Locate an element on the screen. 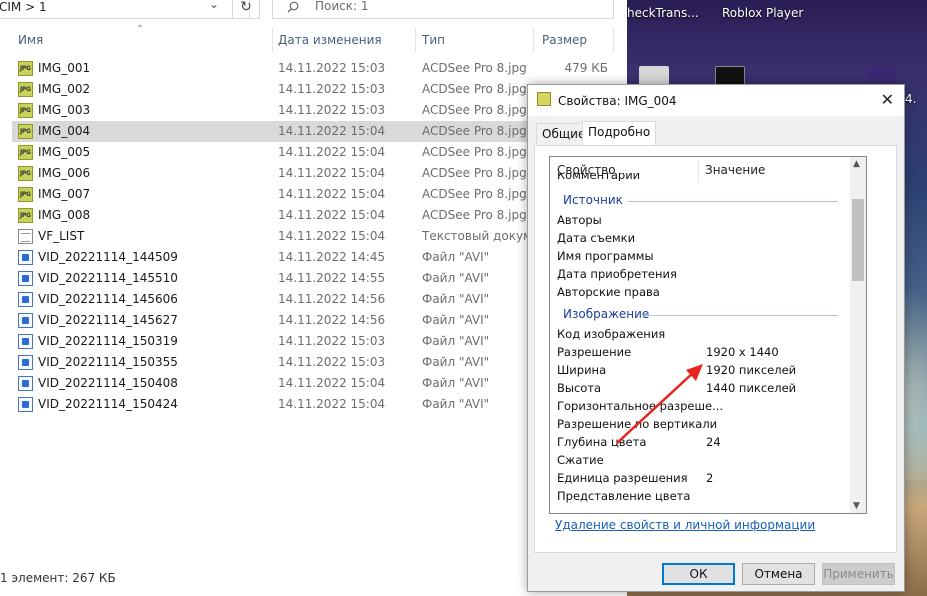 The height and width of the screenshot is (596, 927). property-name: Разрешение is located at coordinates (594, 352).